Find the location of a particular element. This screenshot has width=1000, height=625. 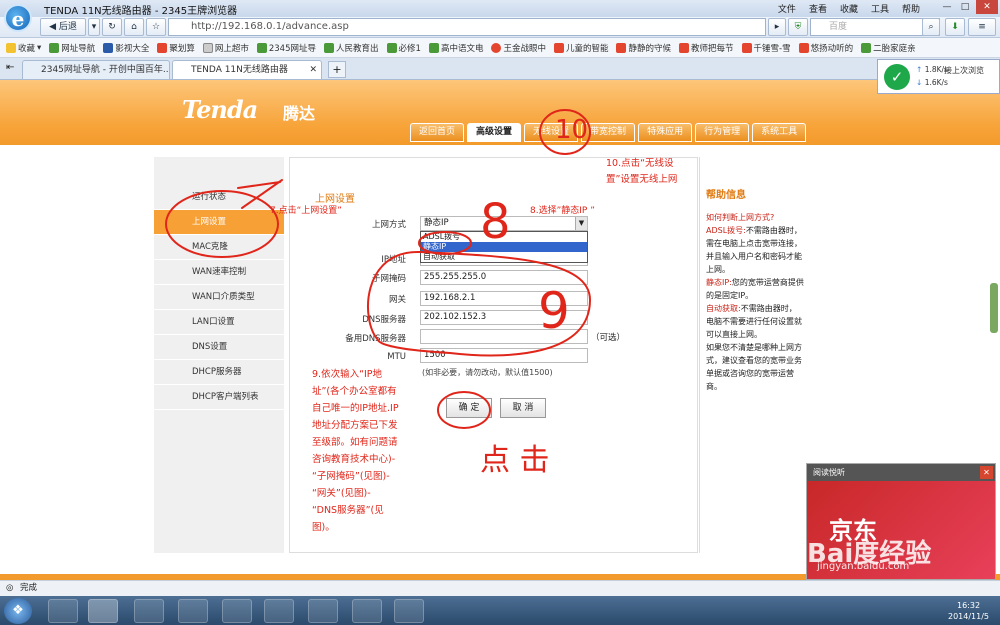

clock-time: 16:32 is located at coordinates (968, 605).